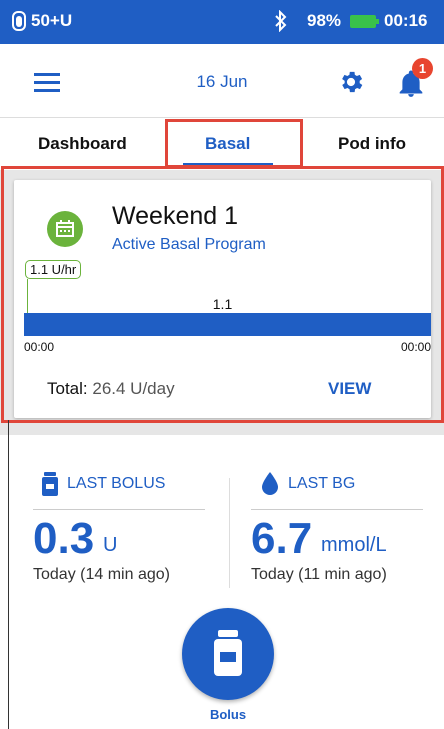 The height and width of the screenshot is (729, 444). Describe the element at coordinates (64, 538) in the screenshot. I see `last-bolus-value: 0.3` at that location.